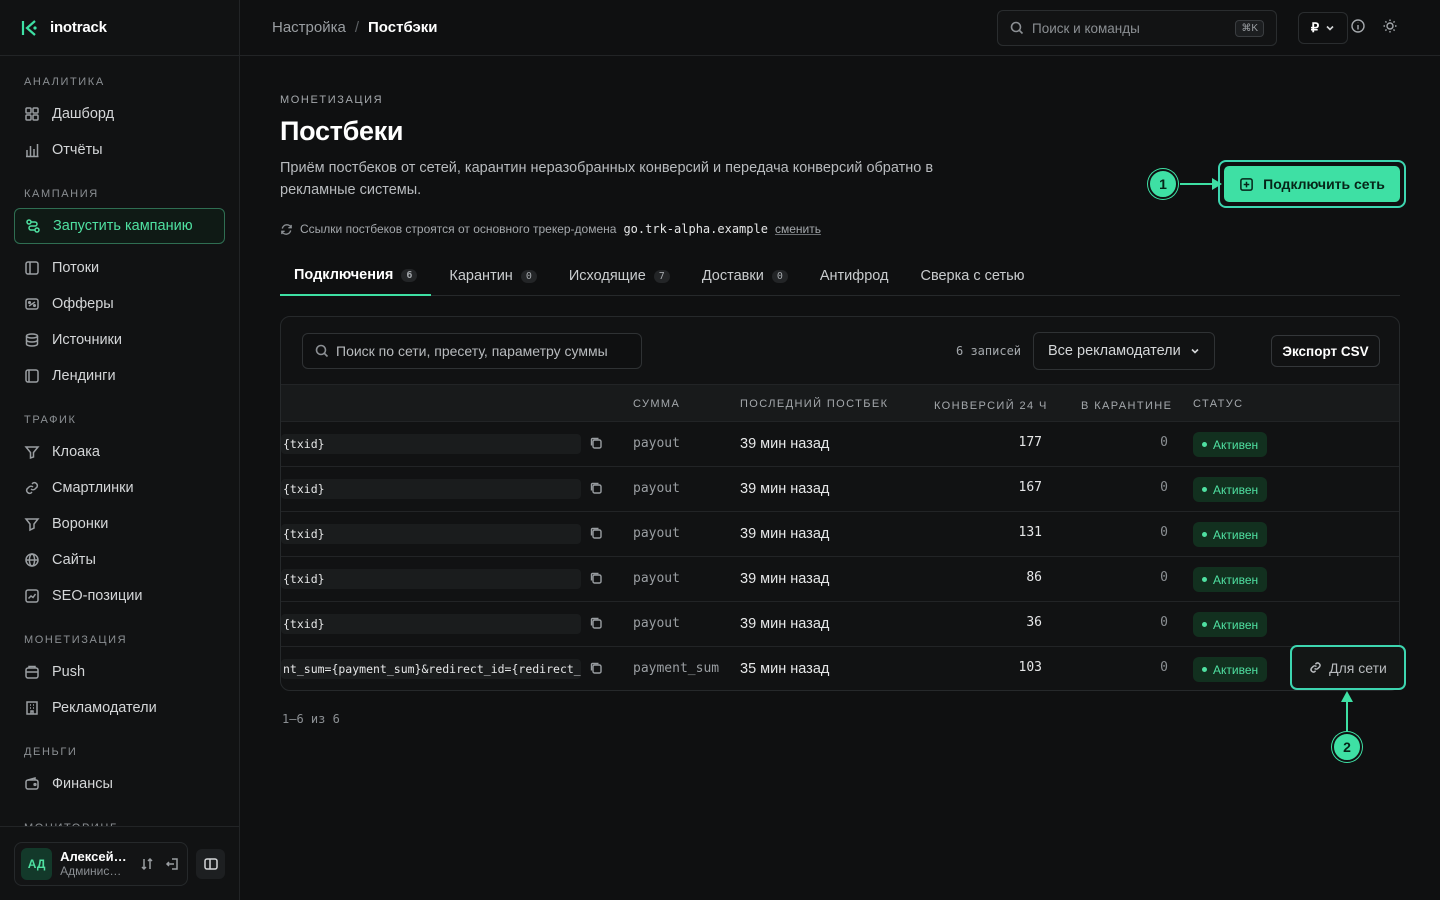 The width and height of the screenshot is (1440, 900). Describe the element at coordinates (32, 525) in the screenshot. I see `funnel-icon` at that location.